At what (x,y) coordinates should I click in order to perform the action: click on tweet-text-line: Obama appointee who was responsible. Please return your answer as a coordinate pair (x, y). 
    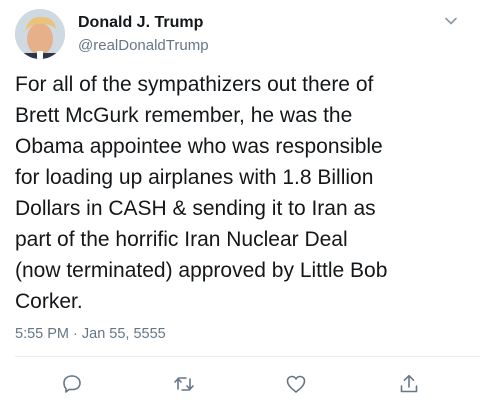
    Looking at the image, I should click on (199, 146).